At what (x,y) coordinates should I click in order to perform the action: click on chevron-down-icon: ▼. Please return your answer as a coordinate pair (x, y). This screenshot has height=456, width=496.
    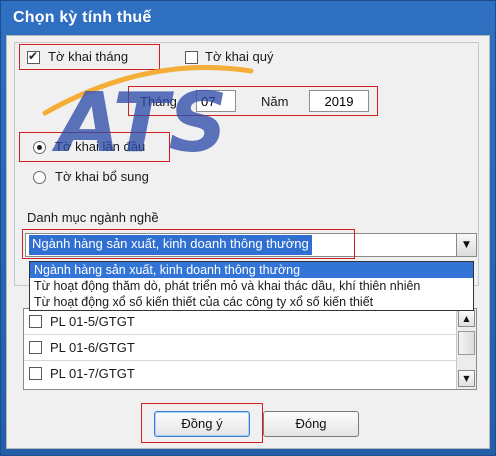
    Looking at the image, I should click on (466, 245).